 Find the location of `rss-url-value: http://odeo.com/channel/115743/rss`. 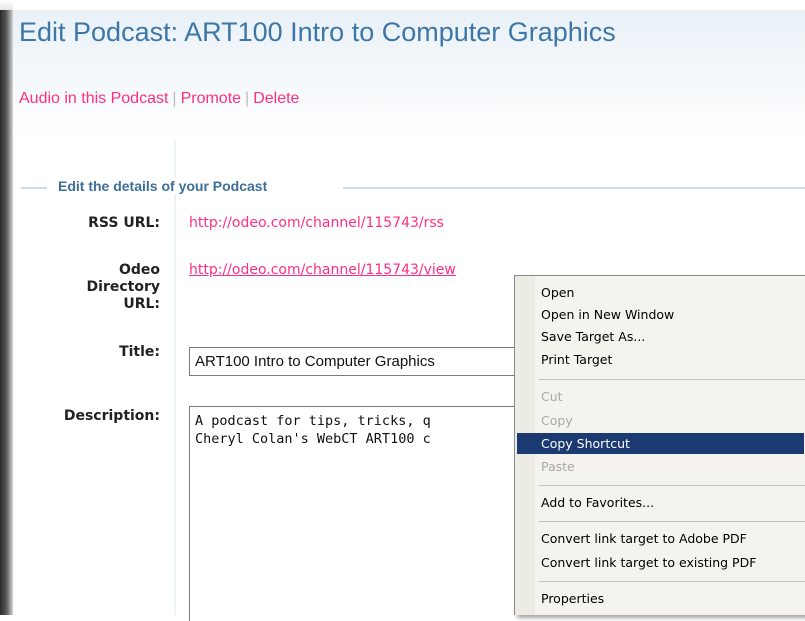

rss-url-value: http://odeo.com/channel/115743/rss is located at coordinates (316, 223).